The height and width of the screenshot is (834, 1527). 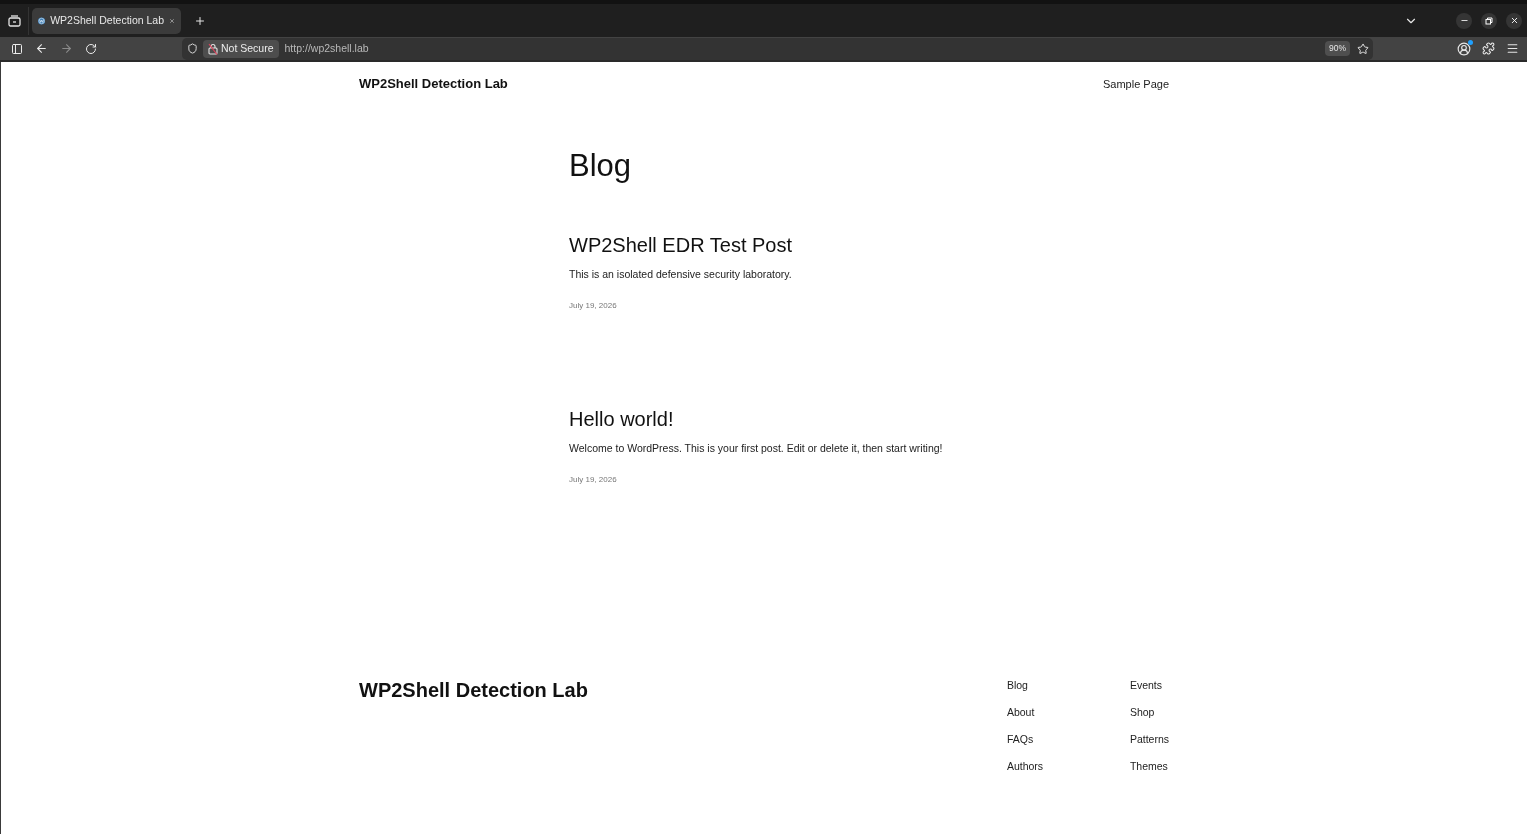 I want to click on not-secure-badge: Not Secure, so click(x=241, y=48).